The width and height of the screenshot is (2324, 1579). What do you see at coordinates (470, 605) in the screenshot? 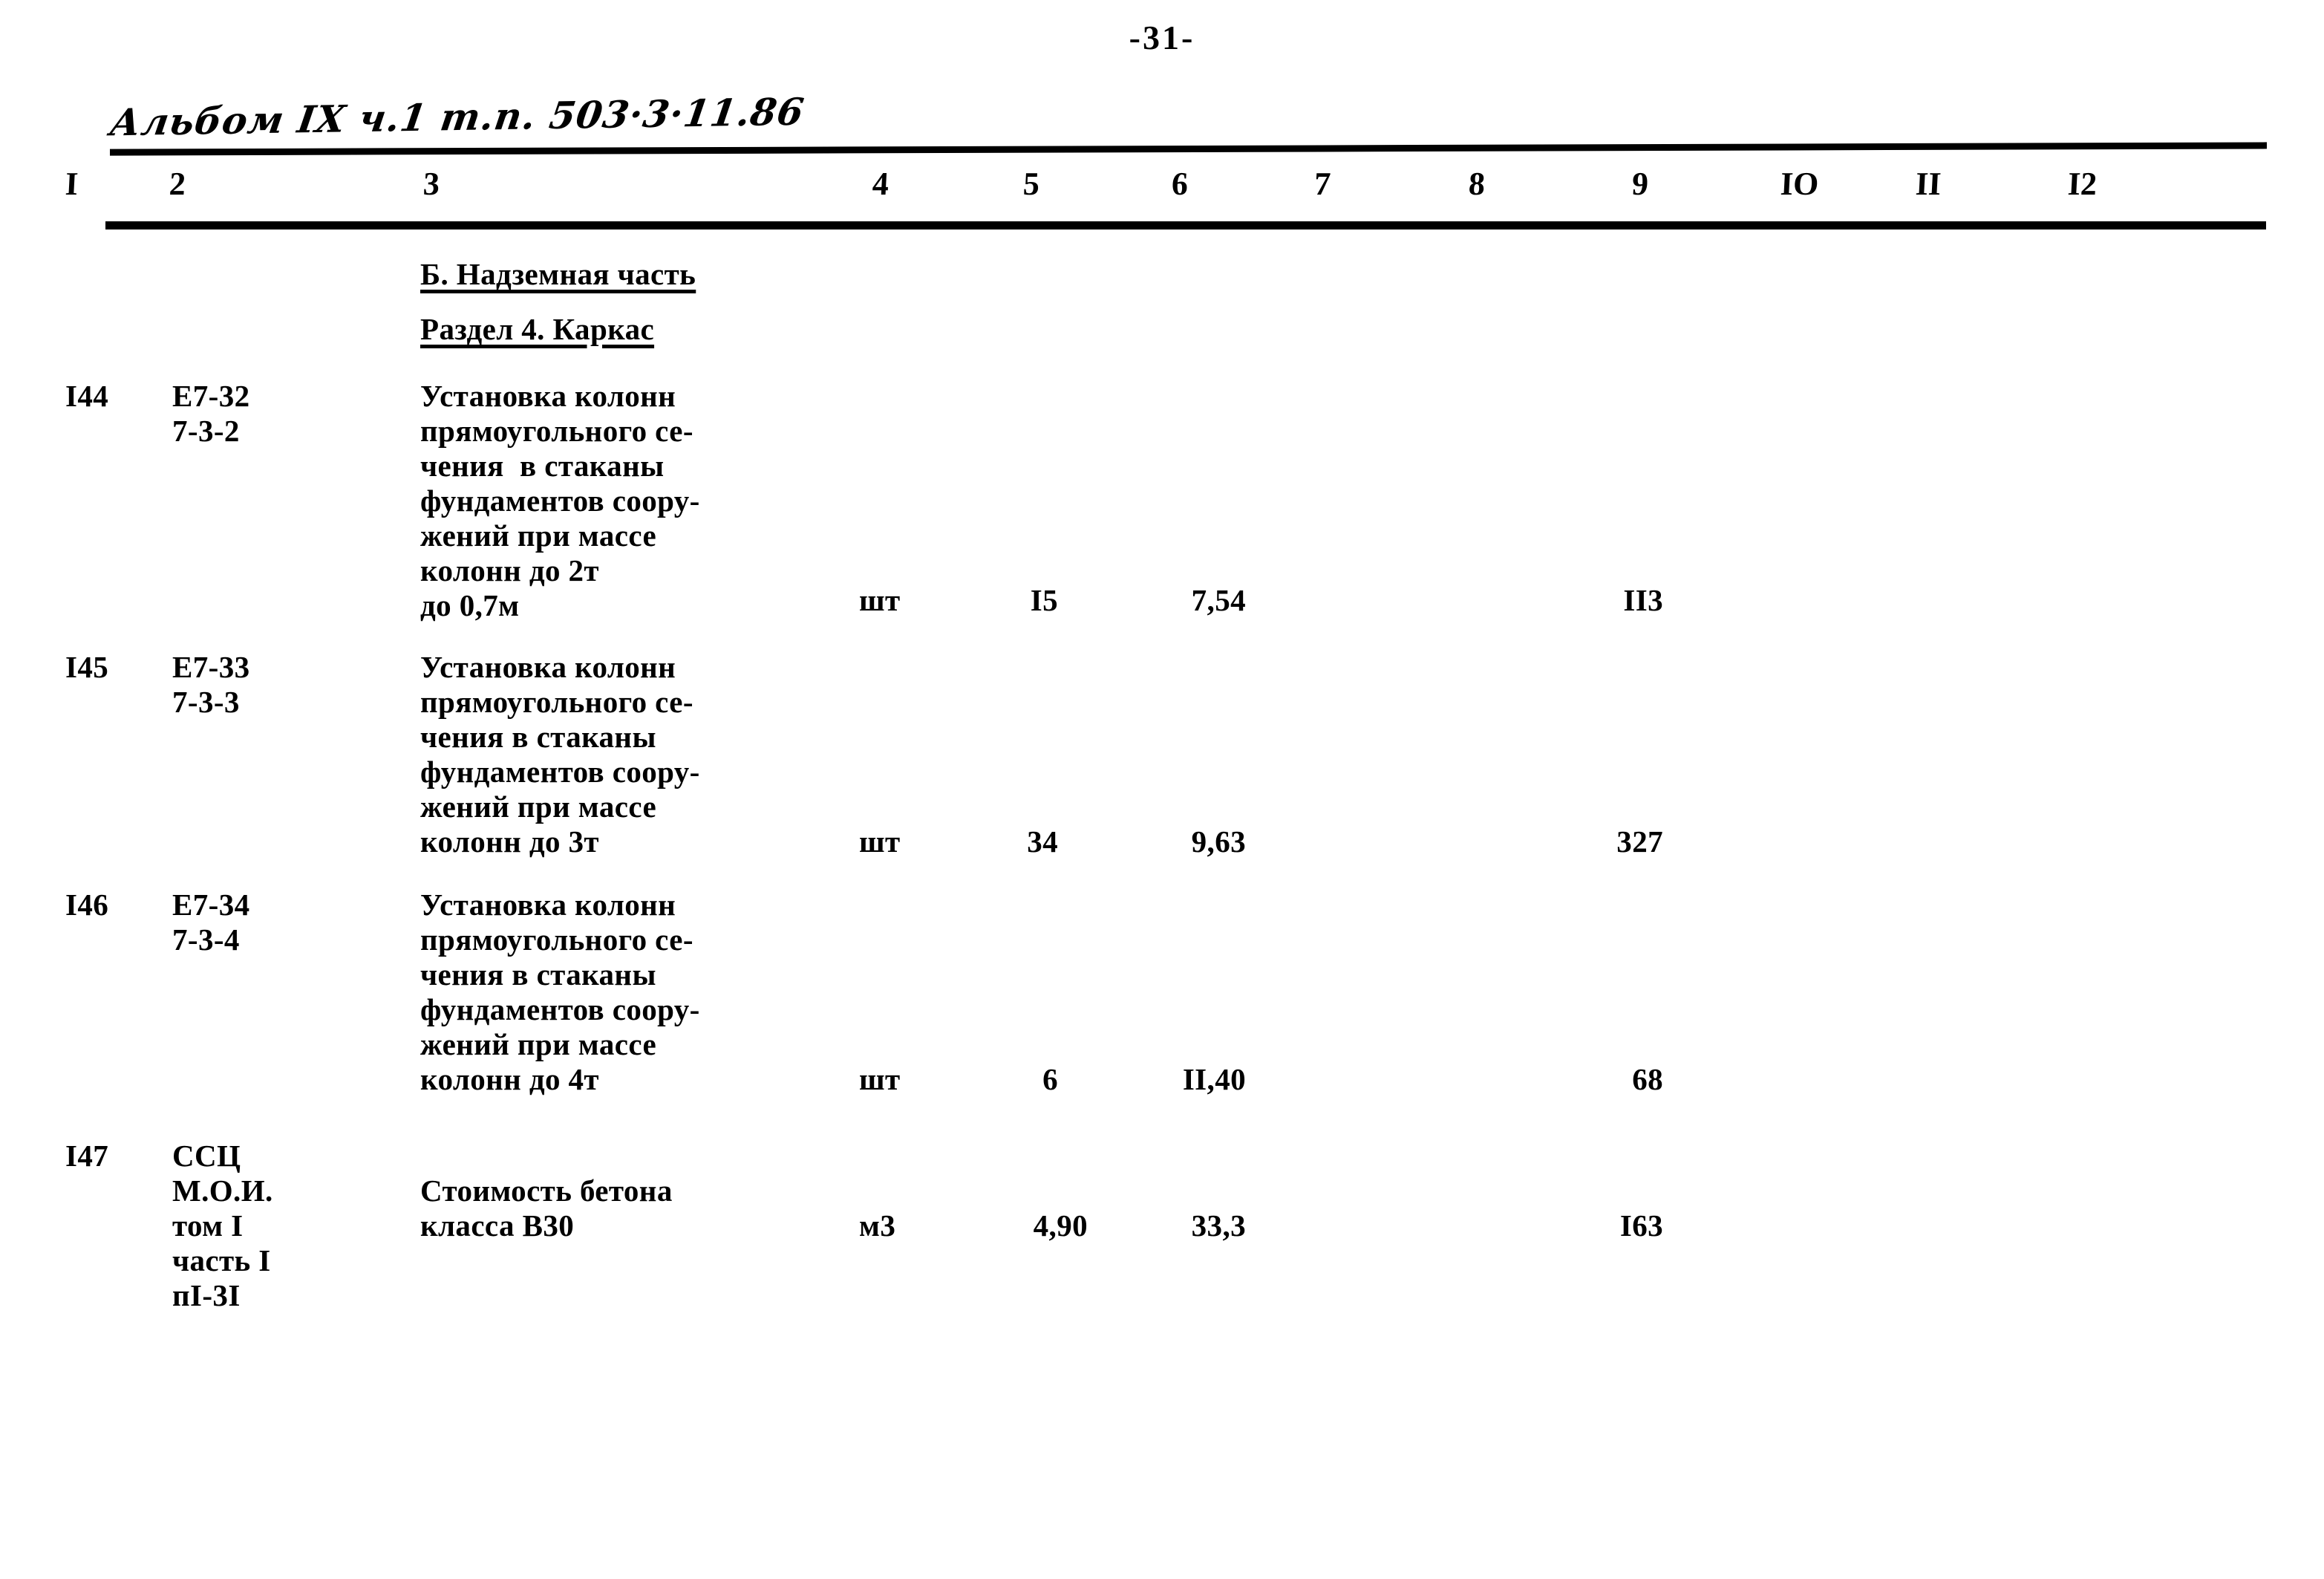
I see `row-description-line: до 0,7м` at bounding box center [470, 605].